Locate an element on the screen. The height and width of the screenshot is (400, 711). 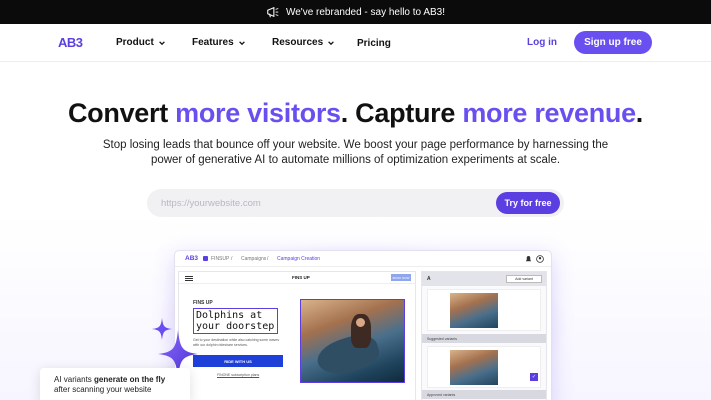
preview-brand: FINS UP is located at coordinates (301, 277).